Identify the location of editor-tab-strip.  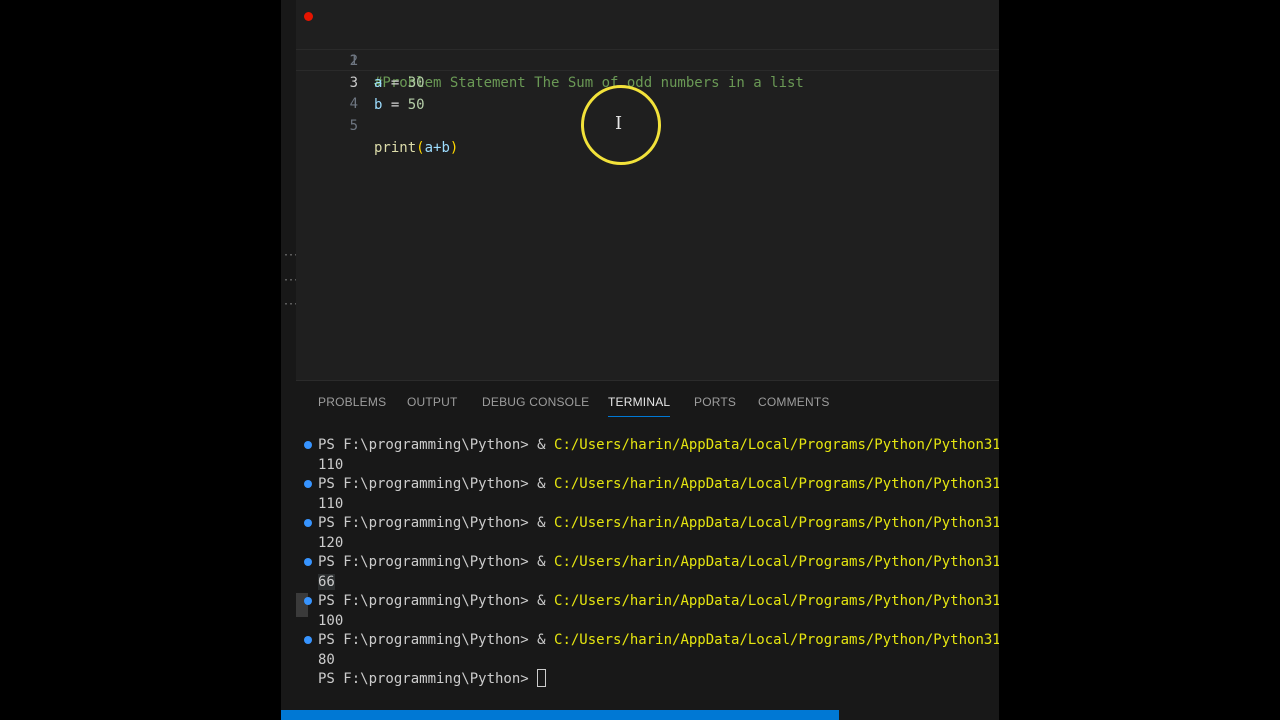
(647, 1).